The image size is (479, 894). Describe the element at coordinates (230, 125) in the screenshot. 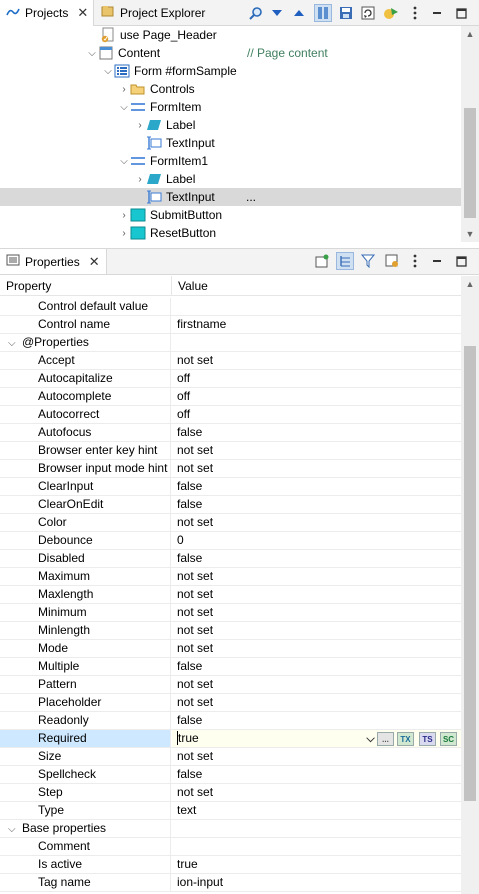

I see `tree-item-label-1: › Label` at that location.